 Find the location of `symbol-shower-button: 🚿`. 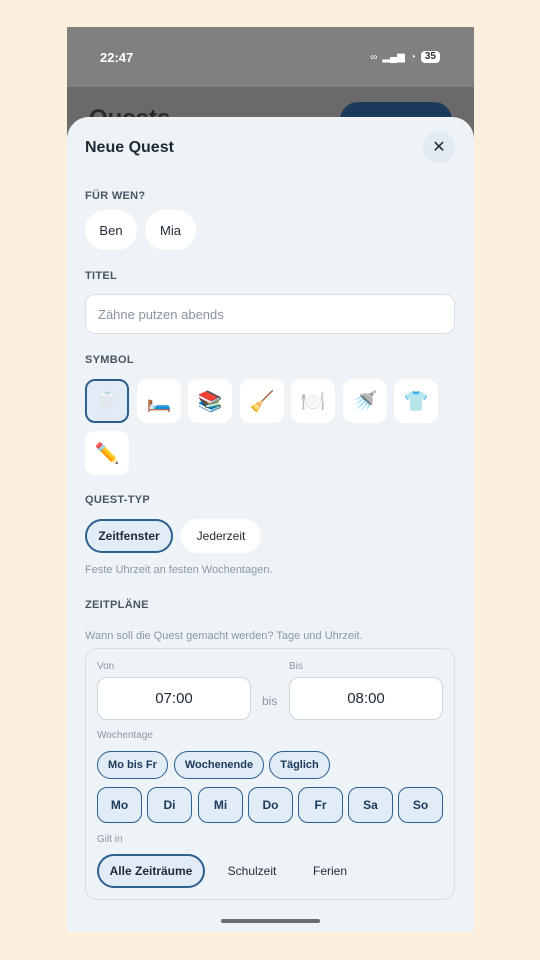

symbol-shower-button: 🚿 is located at coordinates (365, 401).